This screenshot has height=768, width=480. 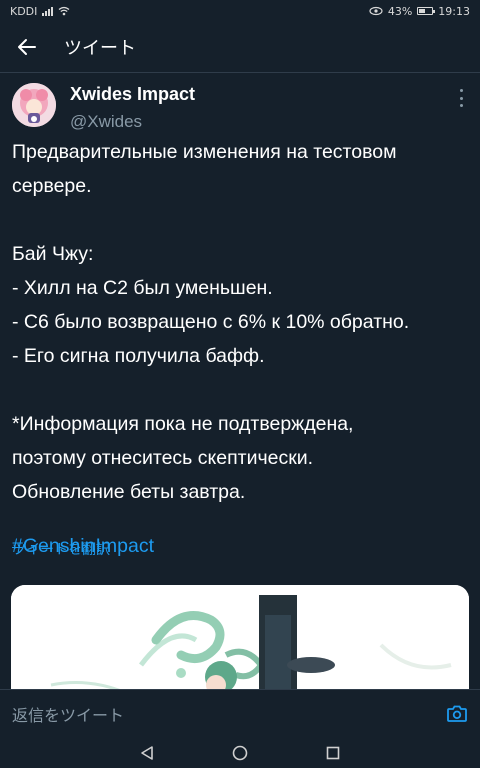 What do you see at coordinates (204, 152) in the screenshot?
I see `tweet-line: Предварительные изменения на тестовом` at bounding box center [204, 152].